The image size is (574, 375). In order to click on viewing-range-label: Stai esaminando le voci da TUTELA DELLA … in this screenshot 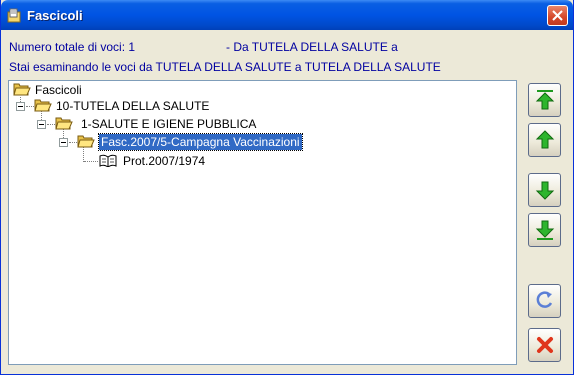, I will do `click(225, 67)`.